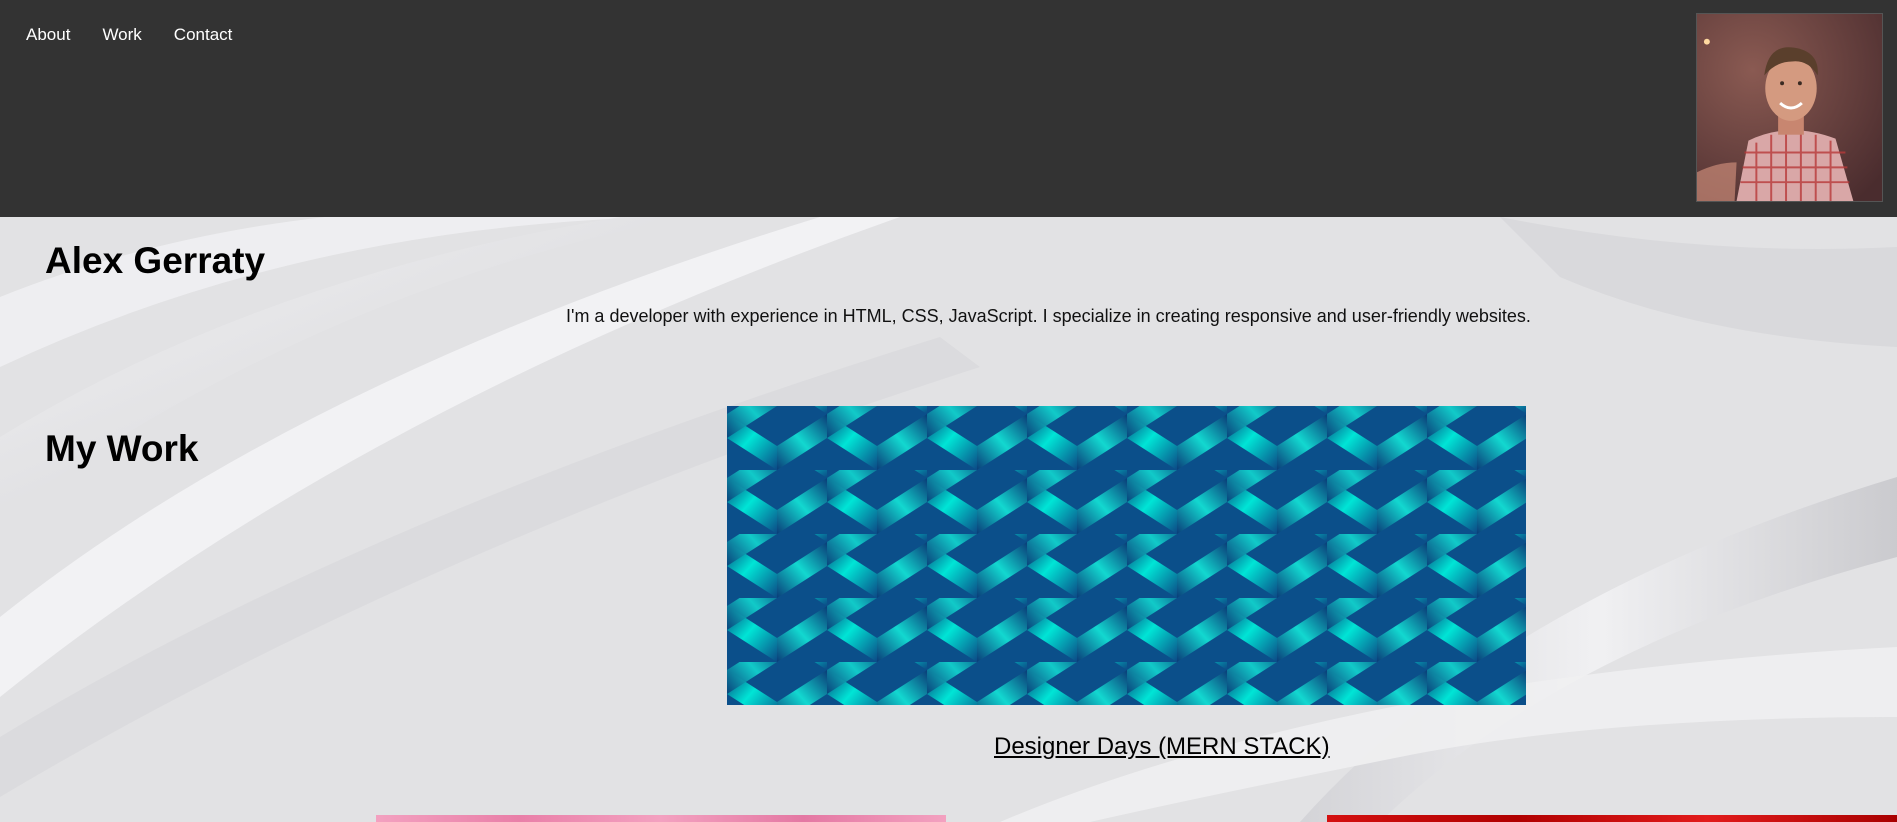  What do you see at coordinates (1612, 818) in the screenshot?
I see `project-thumbnail-red` at bounding box center [1612, 818].